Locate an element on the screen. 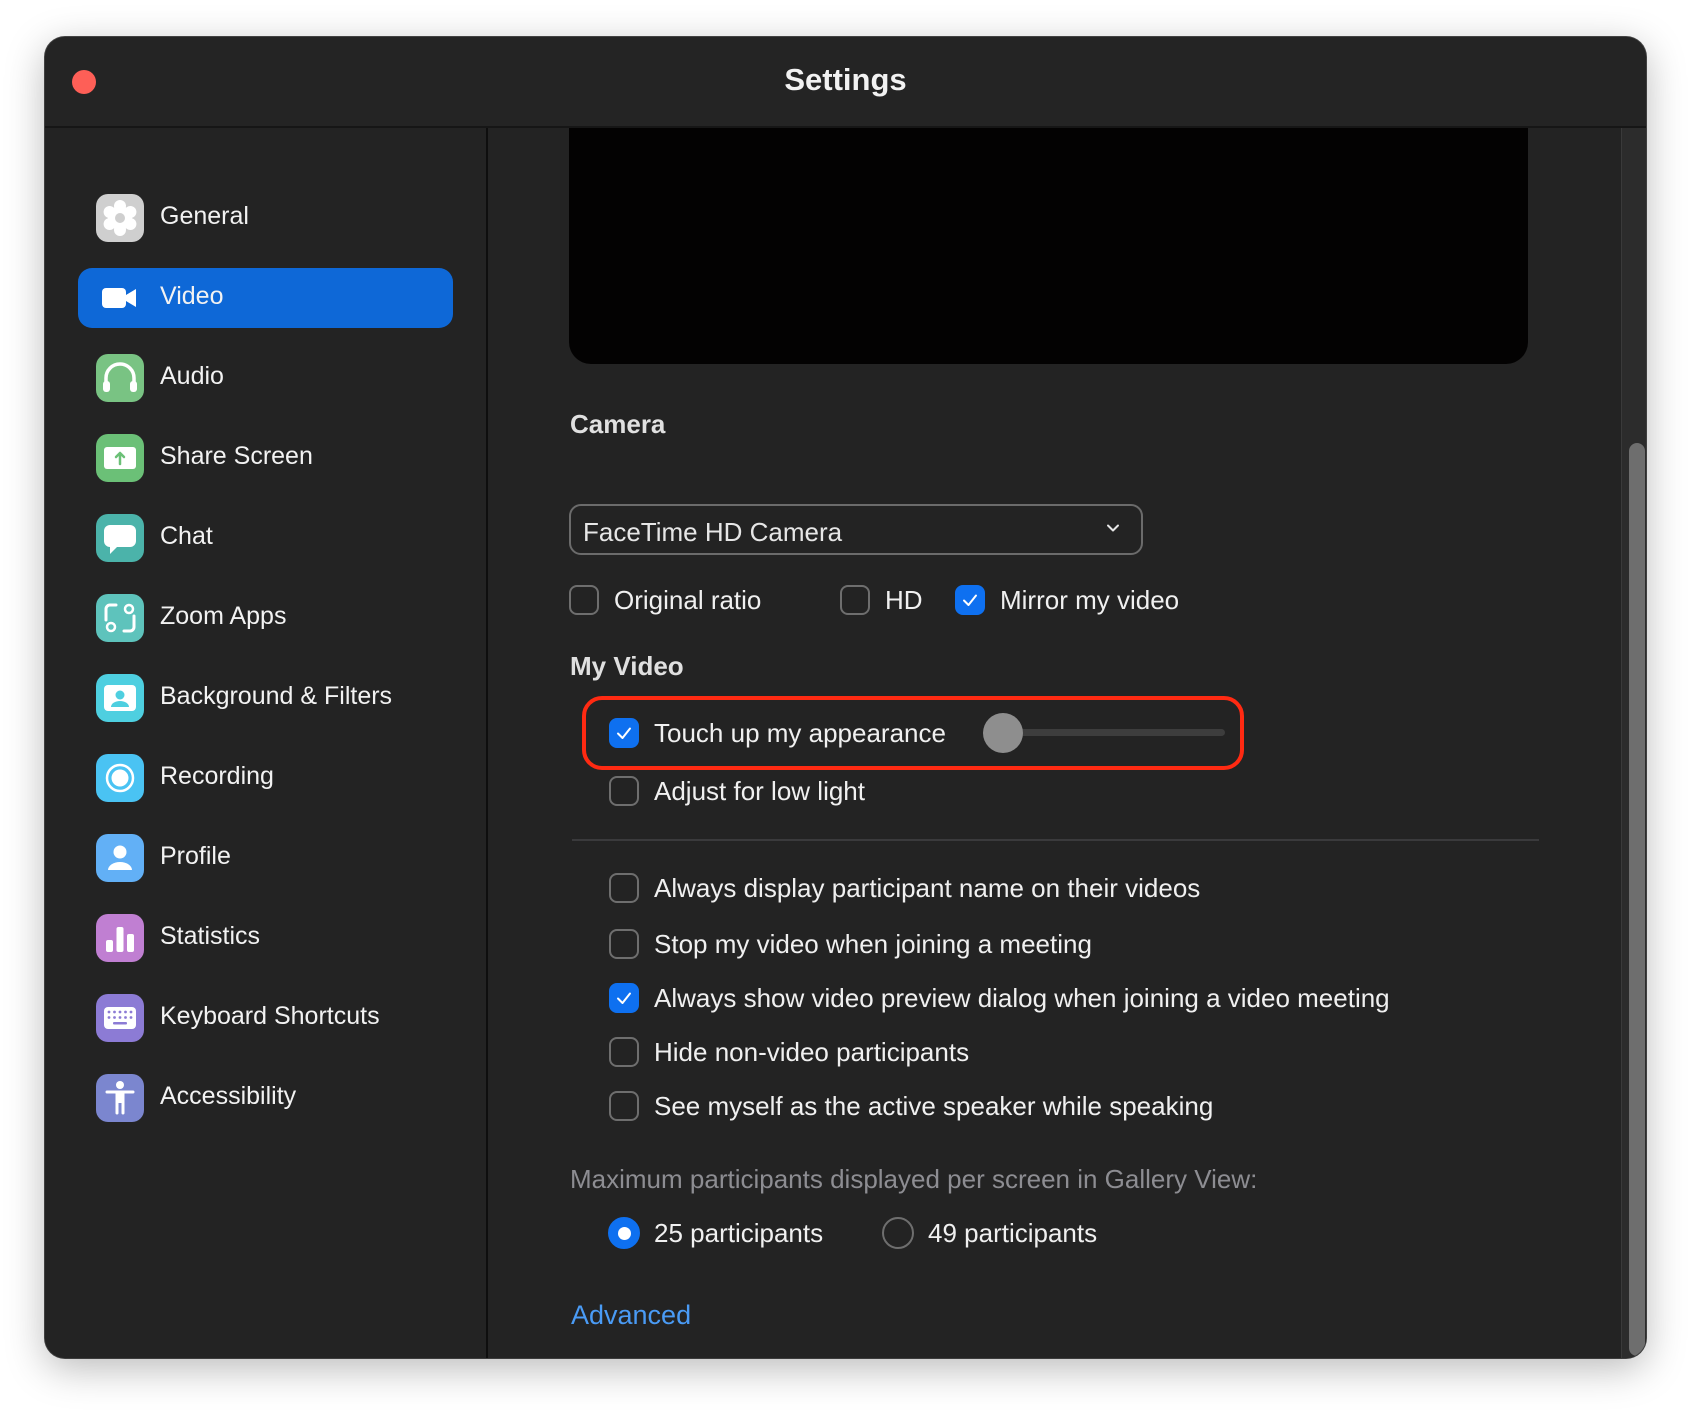  accessibility-icon is located at coordinates (120, 1098).